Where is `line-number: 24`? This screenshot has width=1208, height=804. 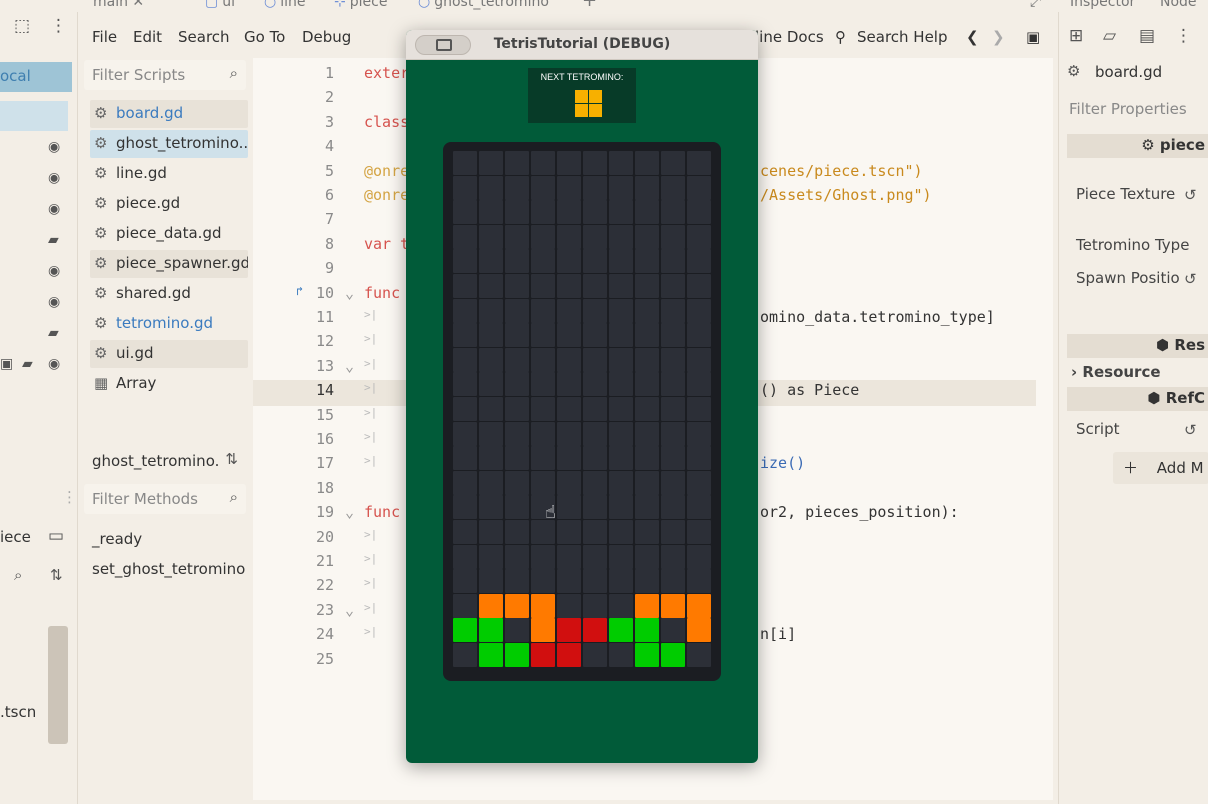
line-number: 24 is located at coordinates (324, 634).